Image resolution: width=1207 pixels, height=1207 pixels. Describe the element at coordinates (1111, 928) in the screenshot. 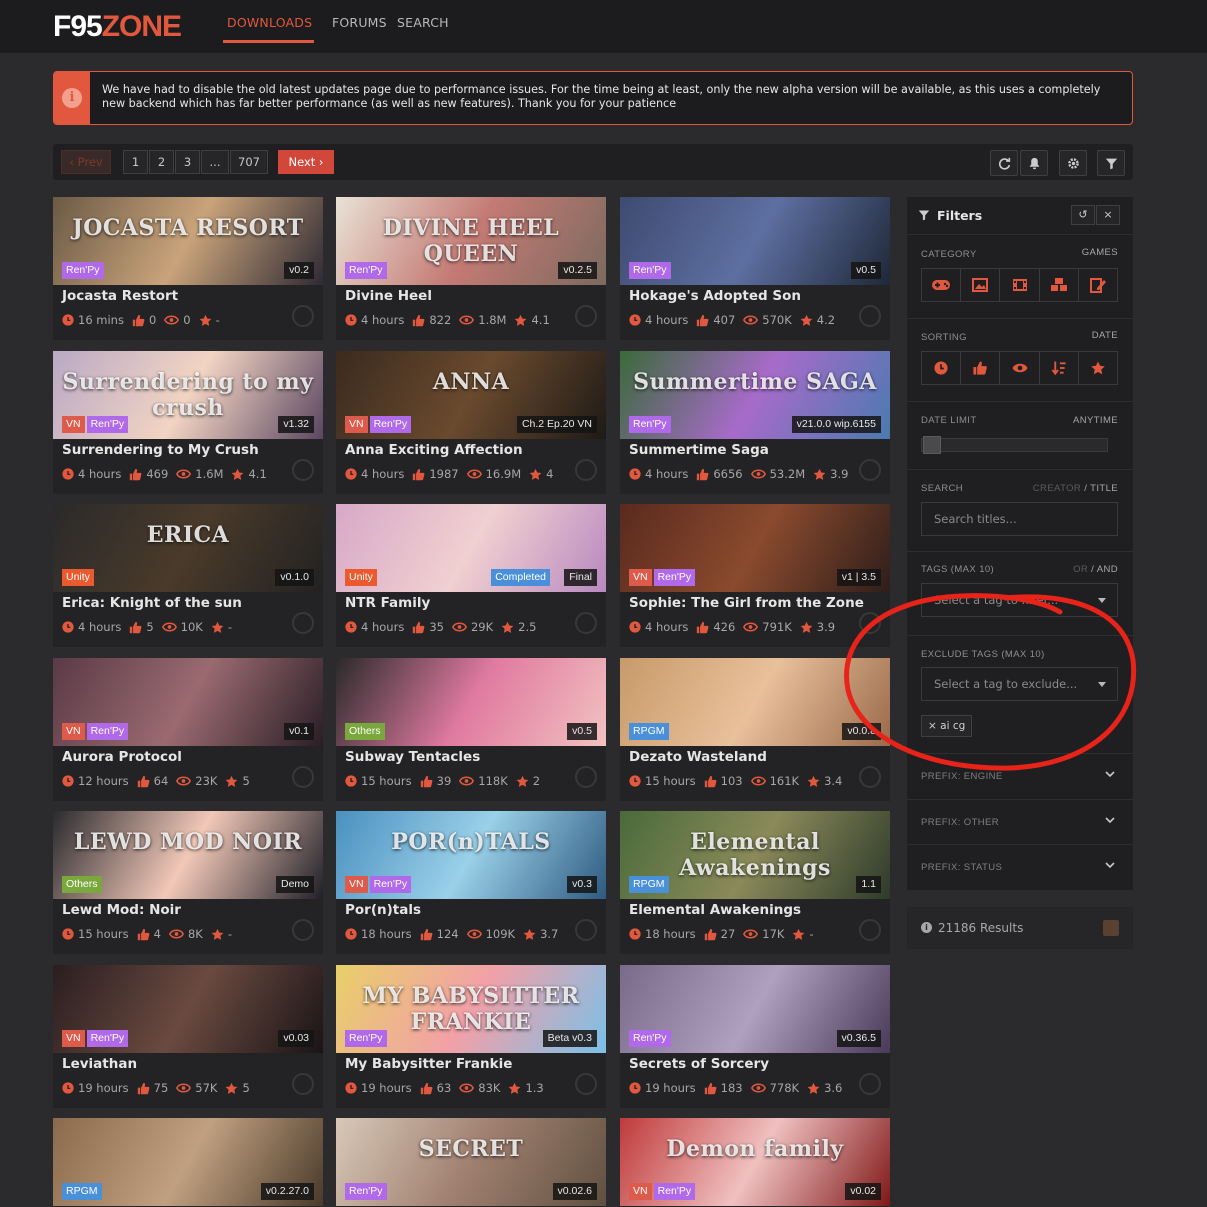

I see `rss-icon` at that location.